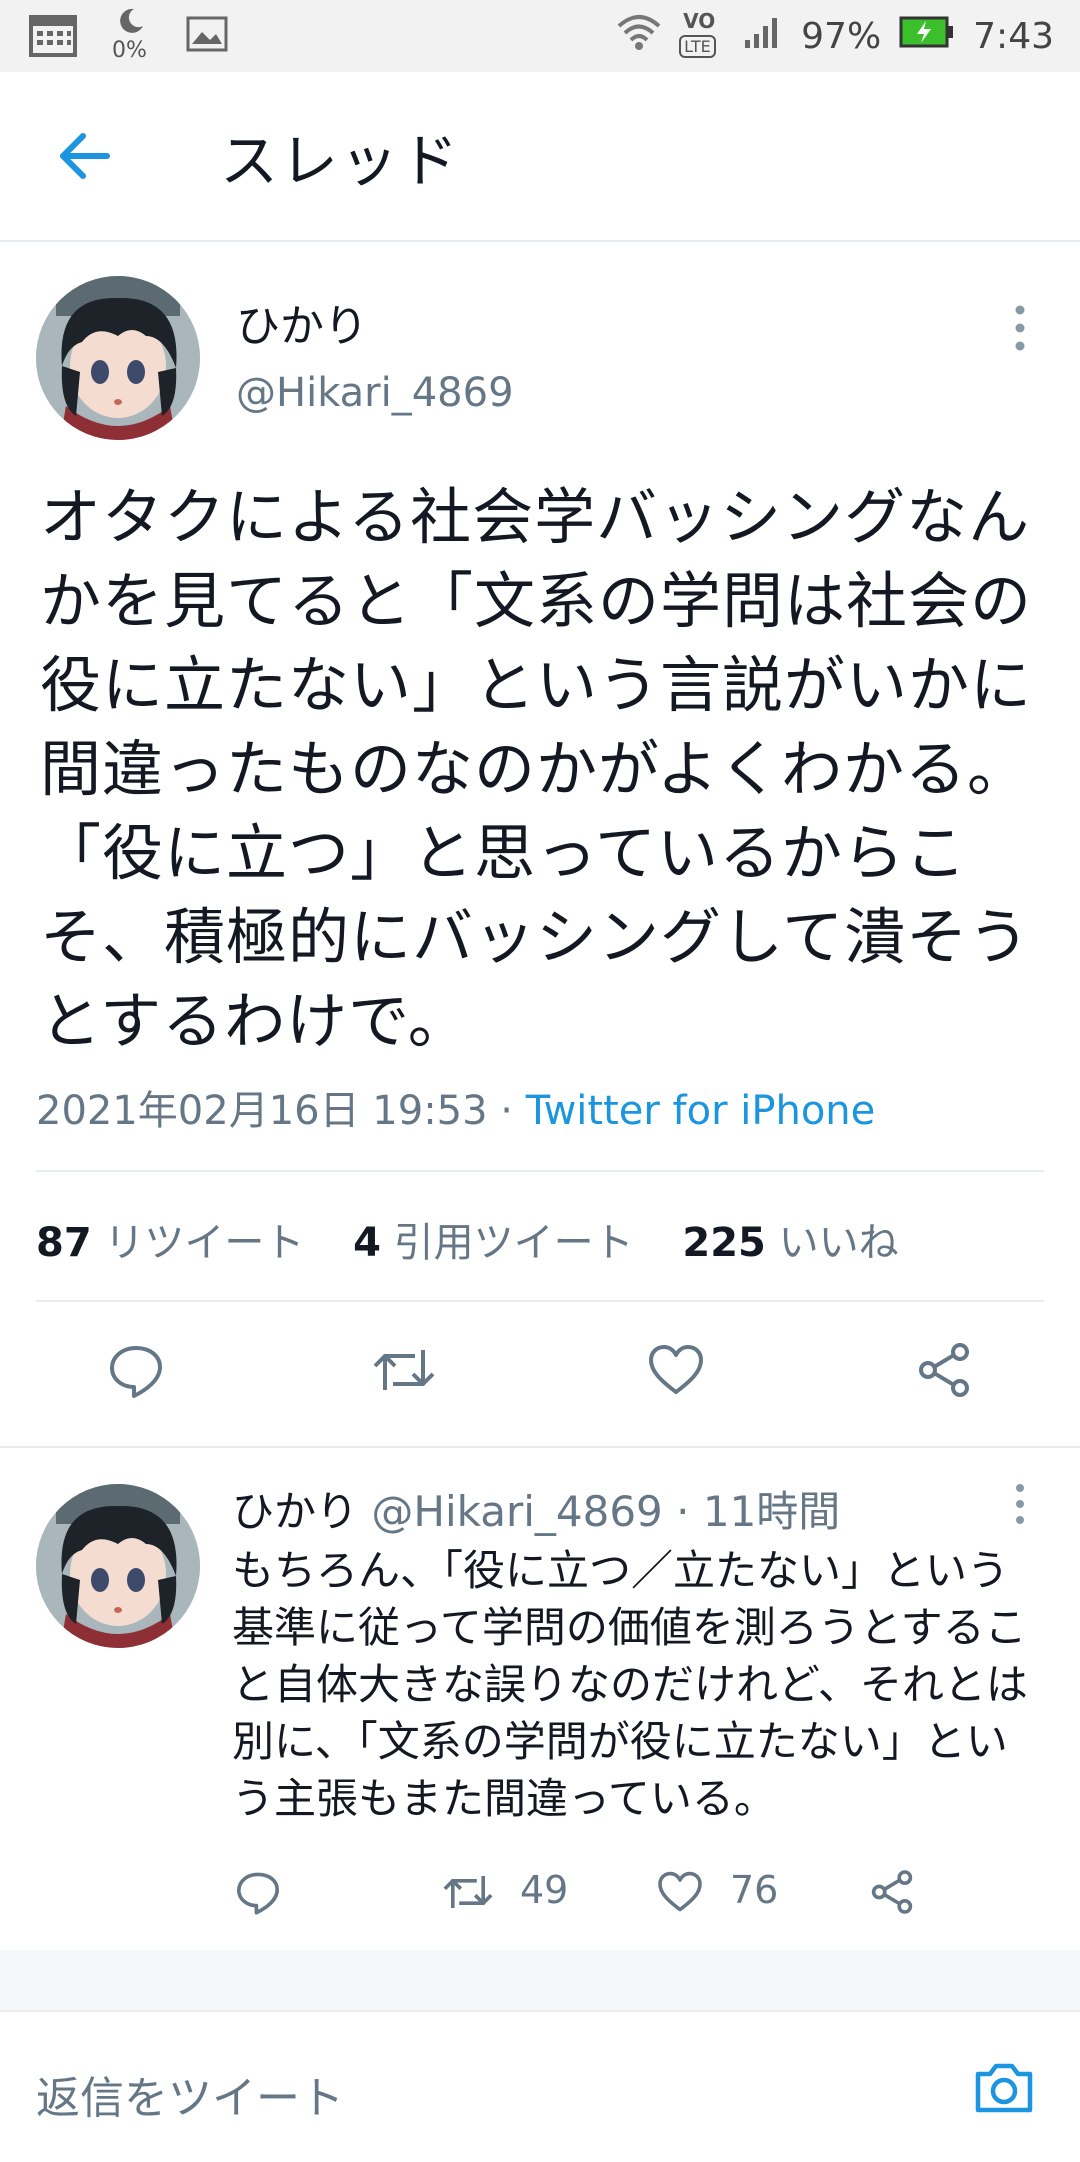 This screenshot has height=2162, width=1080. What do you see at coordinates (204, 1243) in the screenshot?
I see `retweet-label: リツイート` at bounding box center [204, 1243].